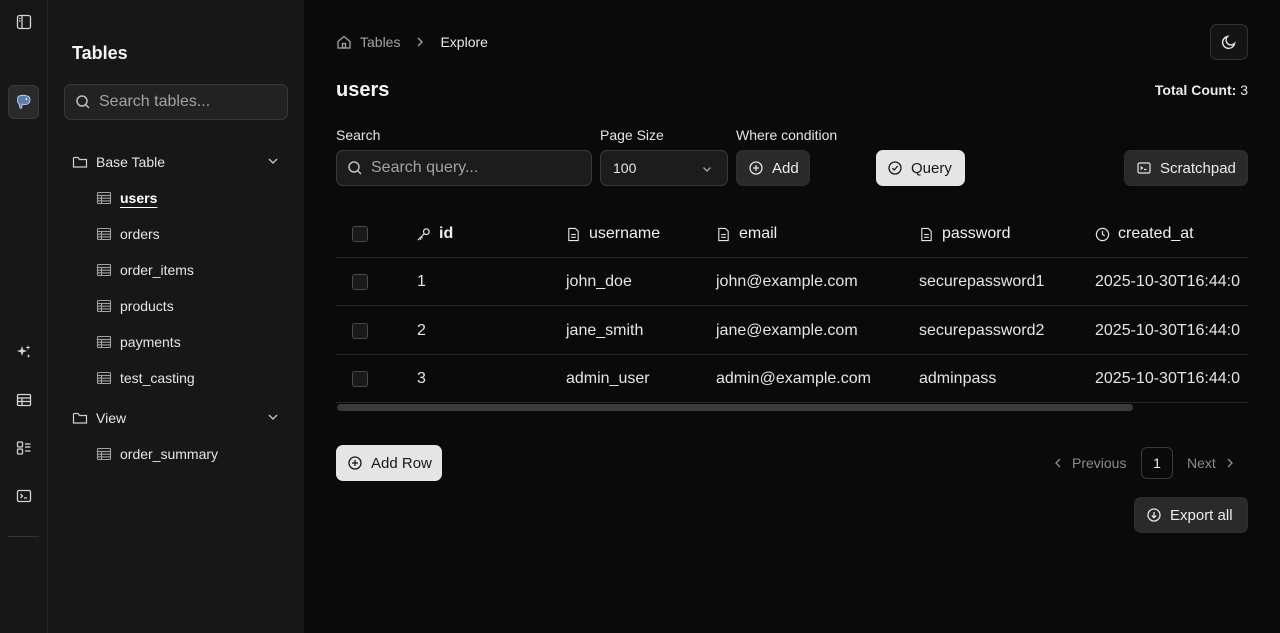 This screenshot has height=633, width=1280. Describe the element at coordinates (664, 168) in the screenshot. I see `page-size-select: 100` at that location.